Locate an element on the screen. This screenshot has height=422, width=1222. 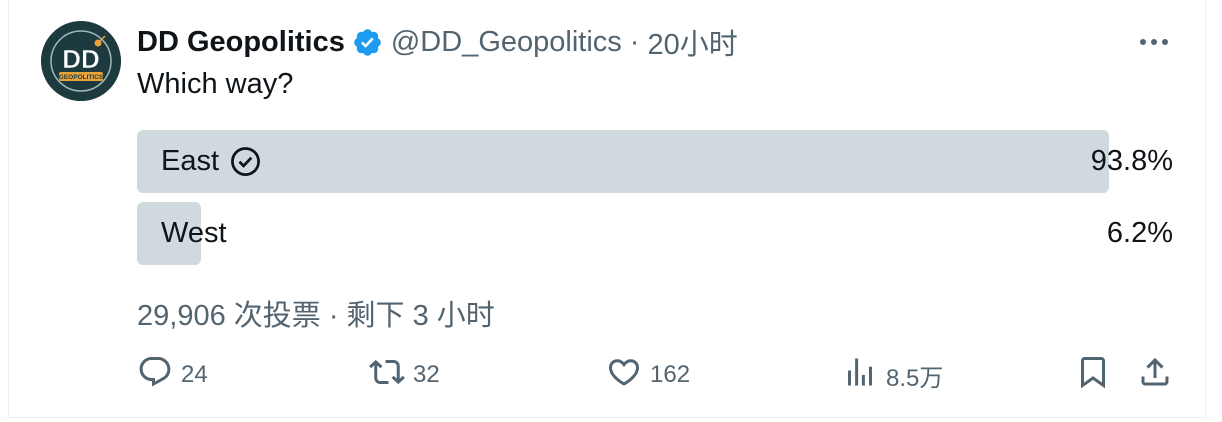
avatar-subtext: GEOPOLITICS is located at coordinates (81, 77).